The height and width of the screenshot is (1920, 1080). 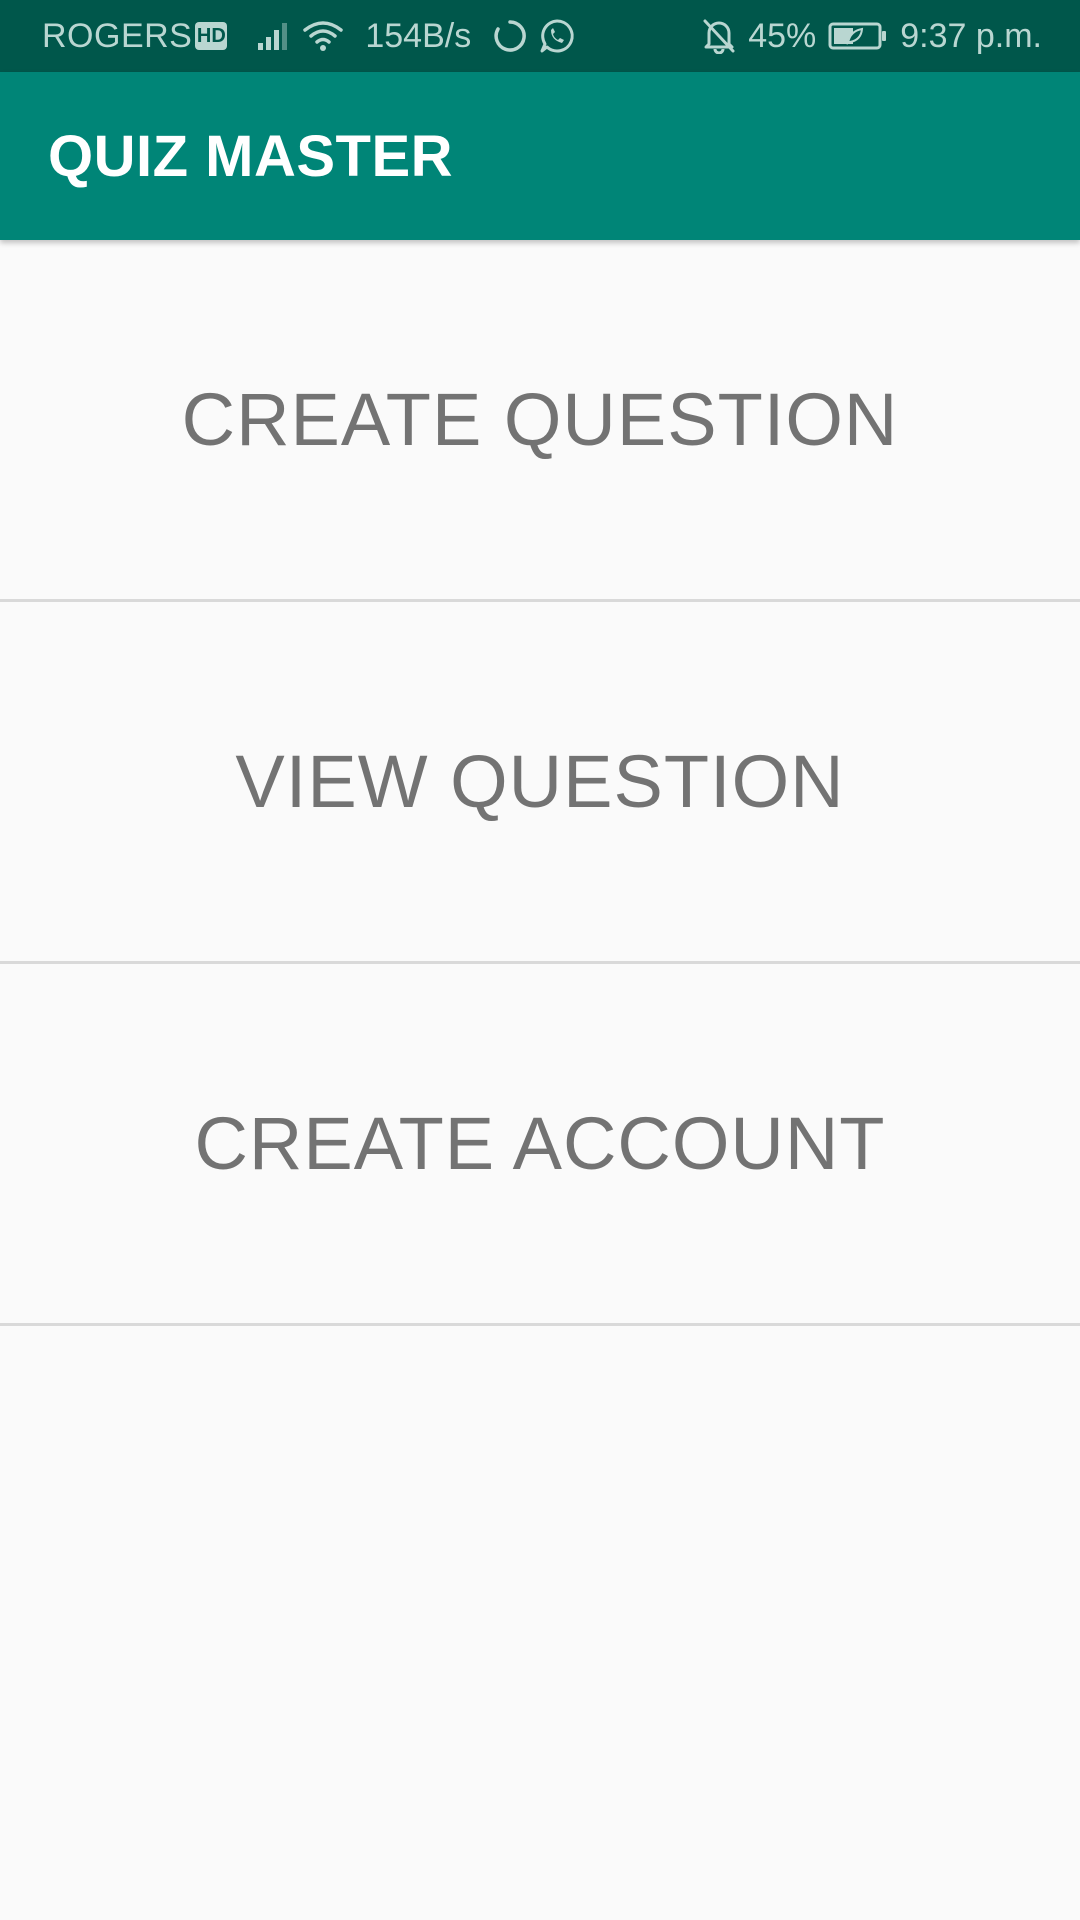 I want to click on network-speed: 154B/s, so click(x=418, y=35).